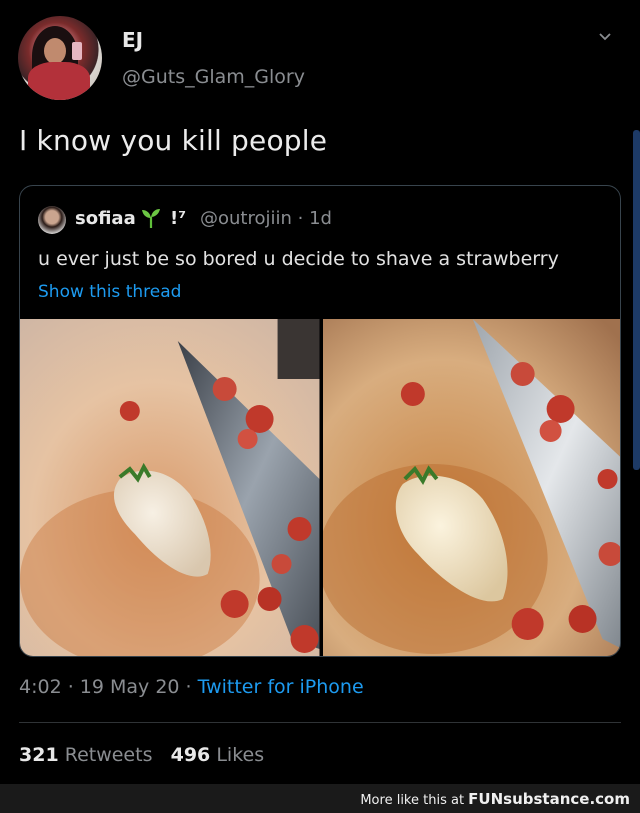 This screenshot has width=640, height=813. I want to click on tweet-stats: 321 Retweets 496 Likes, so click(141, 755).